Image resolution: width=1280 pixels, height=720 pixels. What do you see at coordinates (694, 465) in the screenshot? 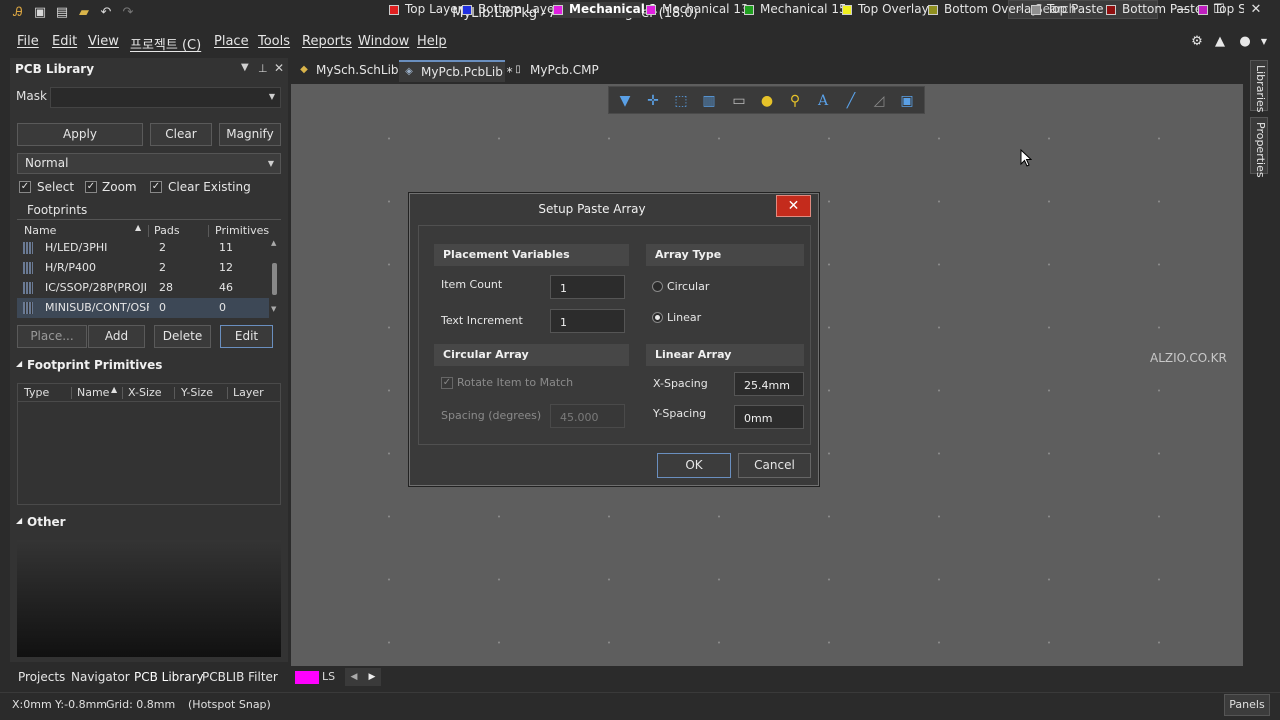
I see `ok-button: OK` at bounding box center [694, 465].